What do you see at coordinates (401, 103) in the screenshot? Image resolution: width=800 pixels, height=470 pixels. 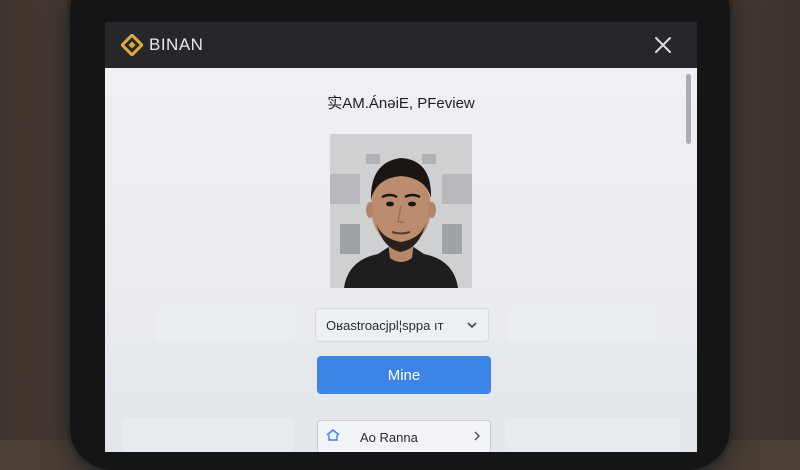 I see `page-title: 实AM.ÁnǝiE, PFeview` at bounding box center [401, 103].